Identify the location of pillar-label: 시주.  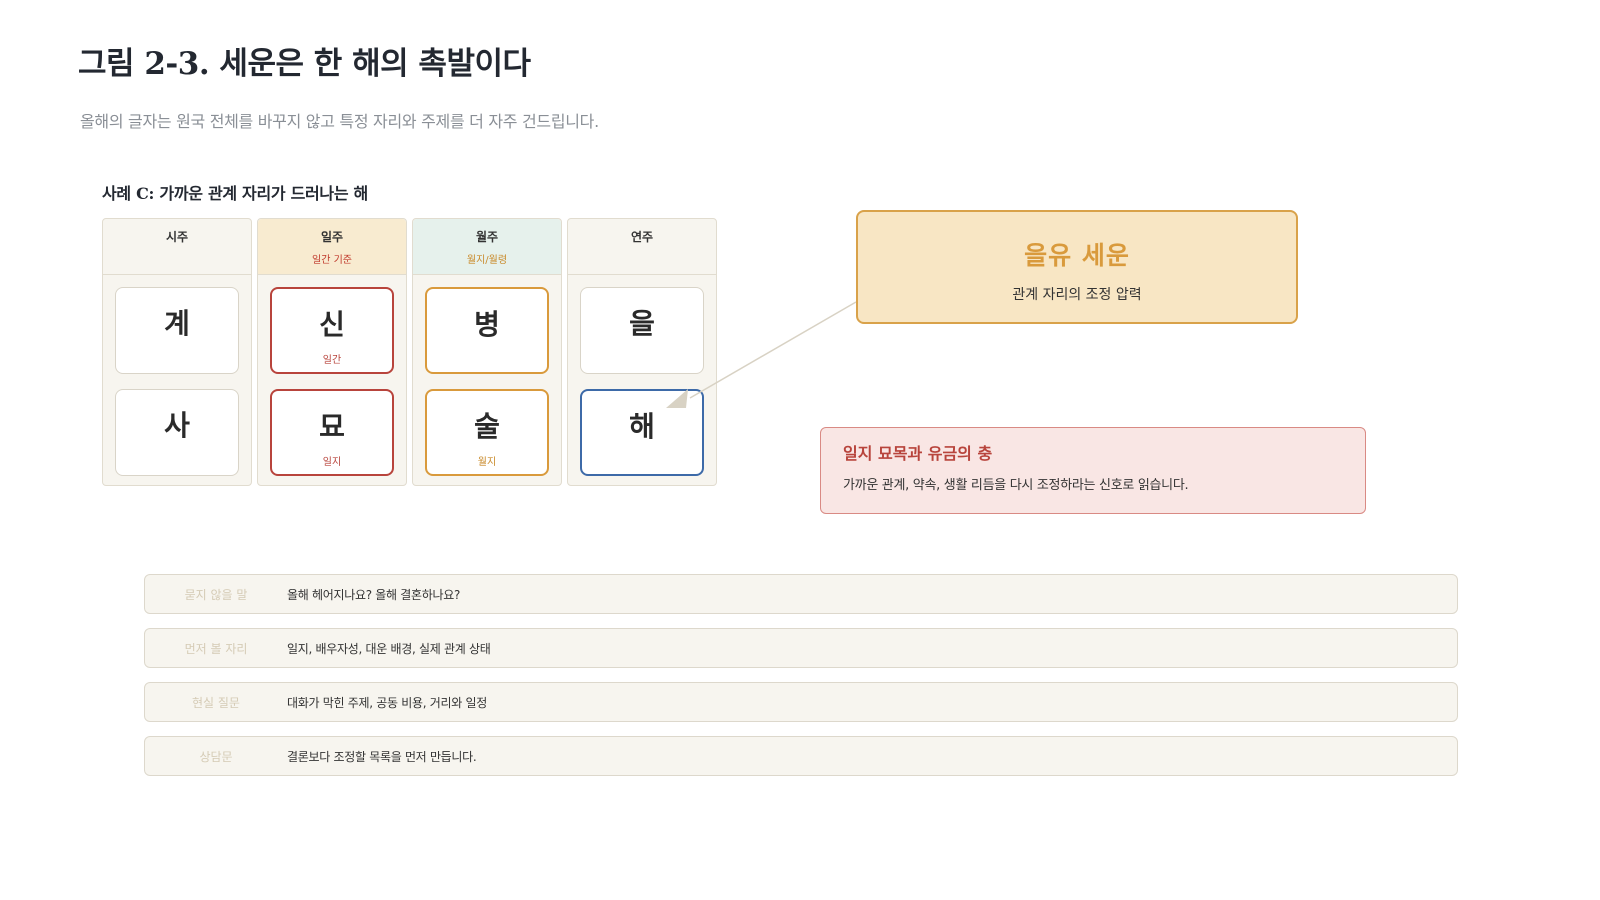
(177, 237).